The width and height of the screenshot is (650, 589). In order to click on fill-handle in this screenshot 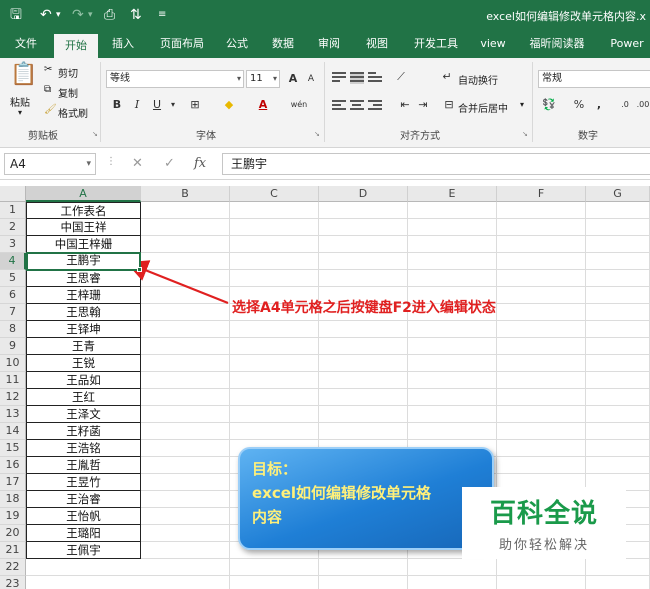, I will do `click(139, 269)`.